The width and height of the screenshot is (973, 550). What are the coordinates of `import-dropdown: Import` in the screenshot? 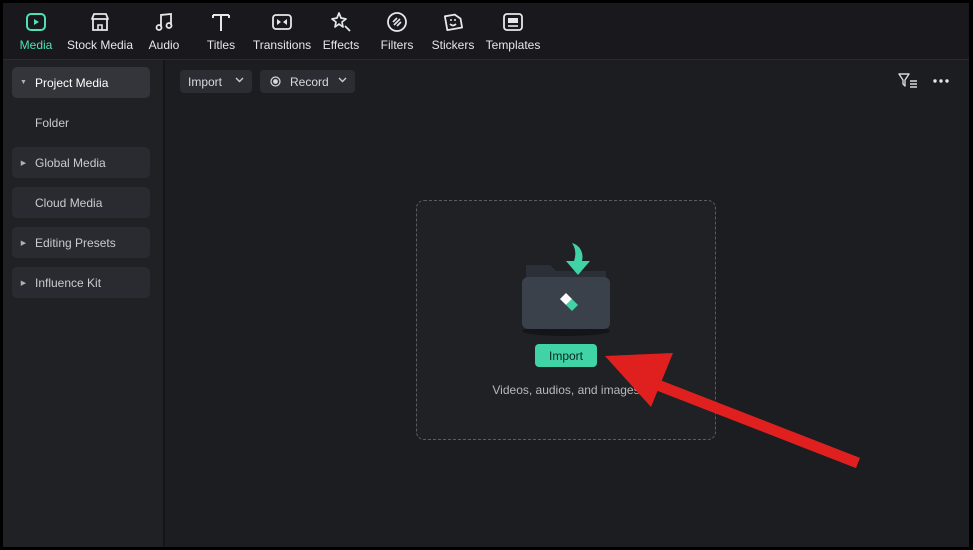 It's located at (216, 81).